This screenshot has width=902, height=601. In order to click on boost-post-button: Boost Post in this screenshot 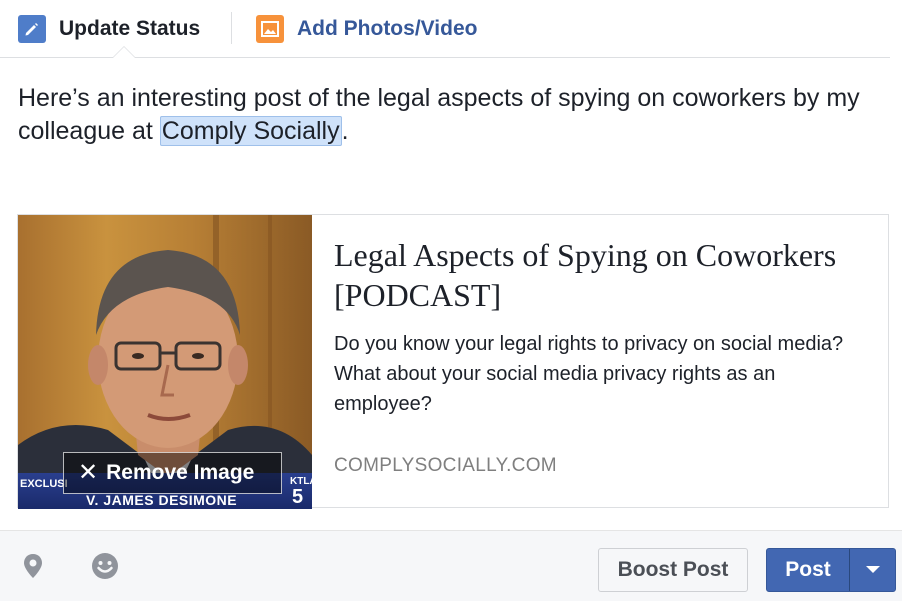, I will do `click(673, 570)`.